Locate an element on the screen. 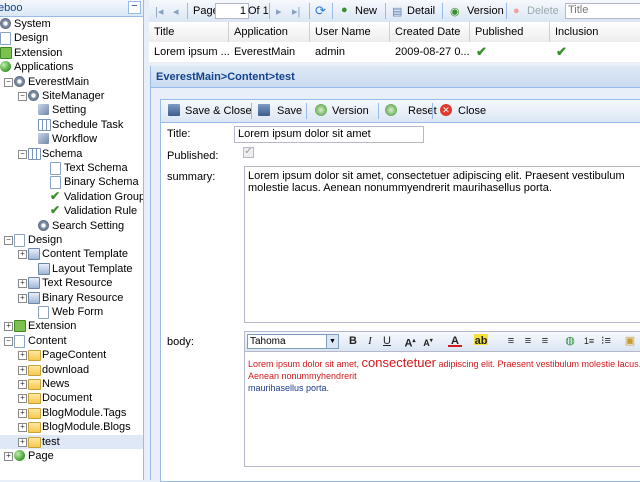 The width and height of the screenshot is (640, 482). tree-item: + PageContent is located at coordinates (71, 355).